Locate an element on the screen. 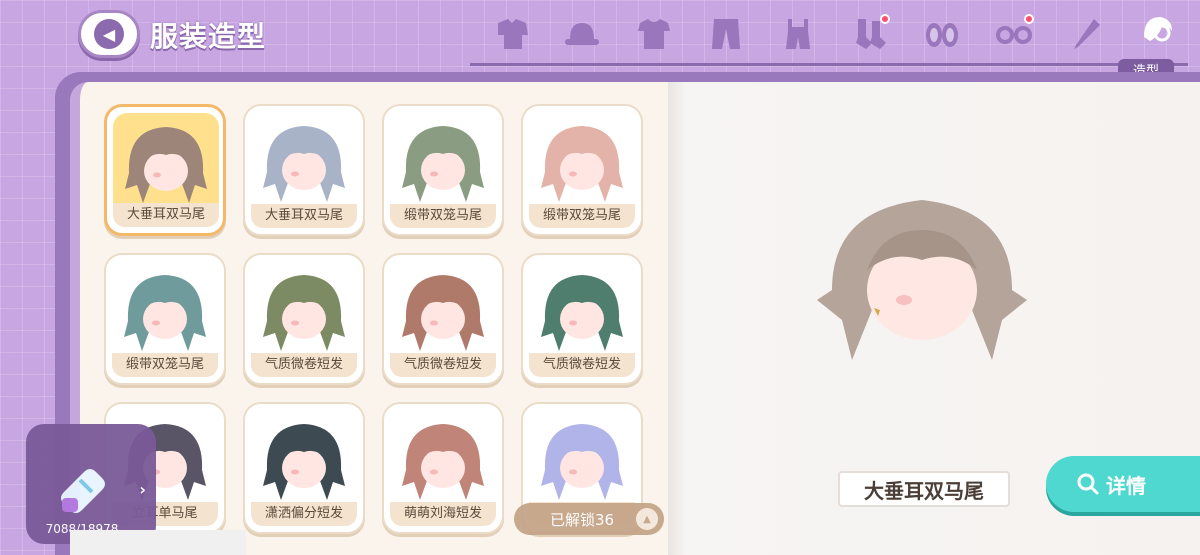 The height and width of the screenshot is (555, 1200). hat-icon is located at coordinates (582, 34).